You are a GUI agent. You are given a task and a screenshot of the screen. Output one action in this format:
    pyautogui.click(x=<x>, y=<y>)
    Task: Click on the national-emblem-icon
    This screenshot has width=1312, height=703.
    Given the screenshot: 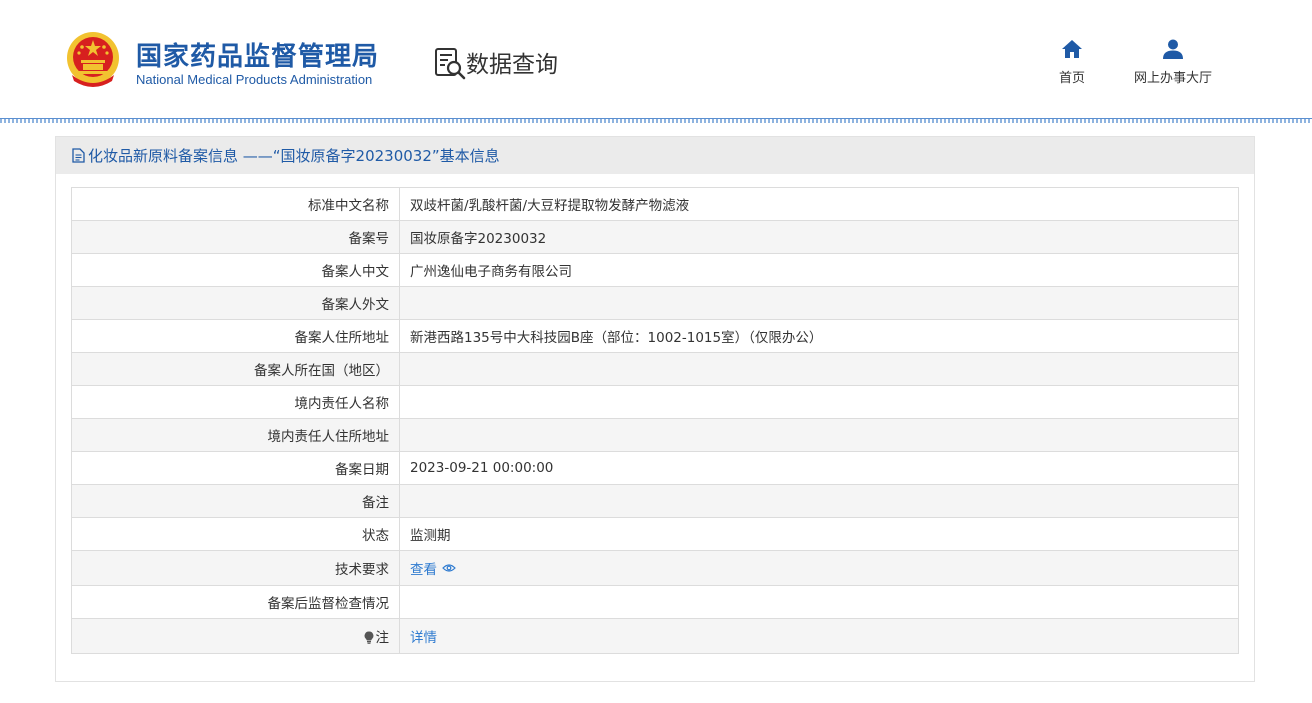 What is the action you would take?
    pyautogui.click(x=93, y=59)
    